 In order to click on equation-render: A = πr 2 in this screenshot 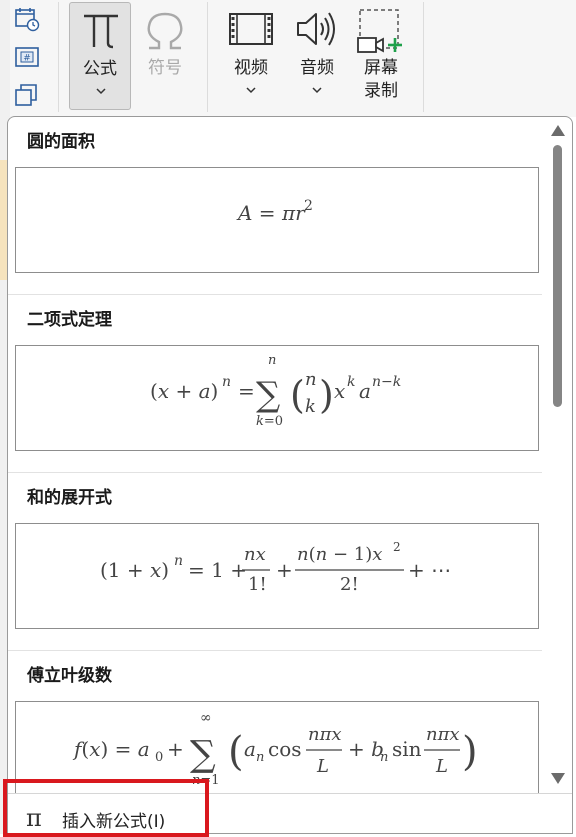, I will do `click(274, 211)`.